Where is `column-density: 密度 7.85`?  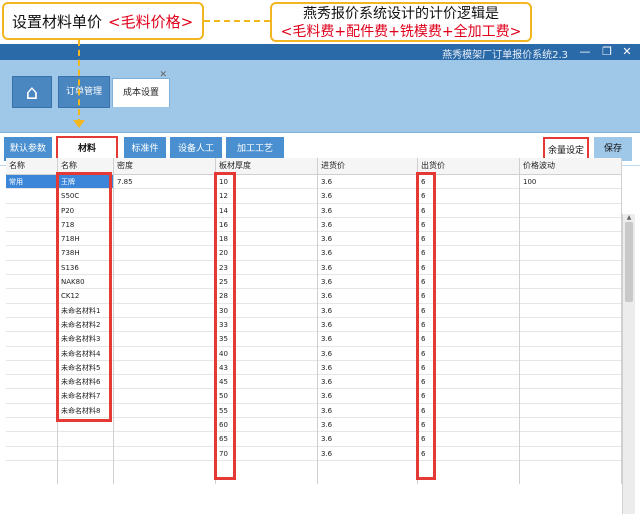 column-density: 密度 7.85 is located at coordinates (165, 321).